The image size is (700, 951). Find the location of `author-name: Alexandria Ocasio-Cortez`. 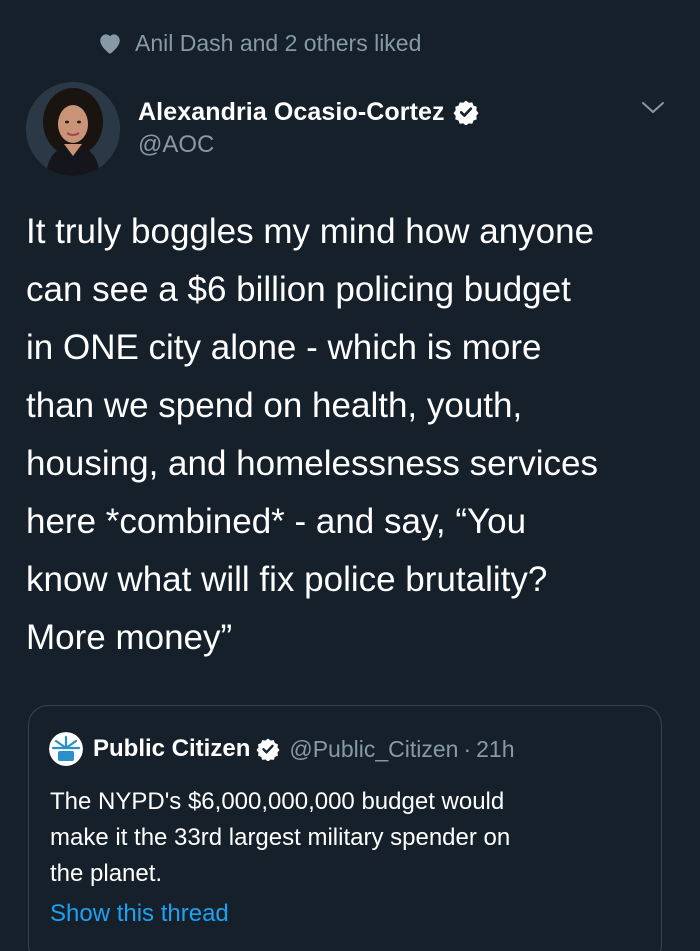

author-name: Alexandria Ocasio-Cortez is located at coordinates (291, 112).